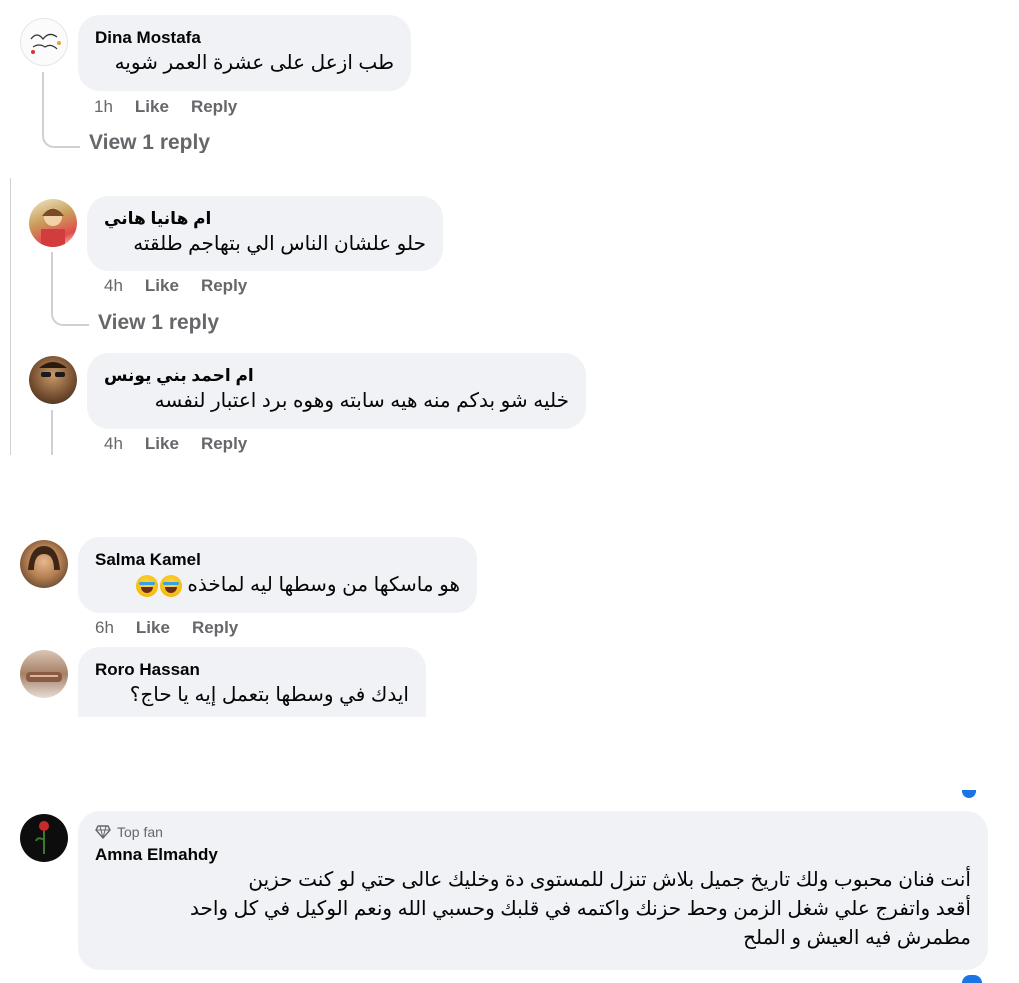 The image size is (1019, 983). Describe the element at coordinates (269, 695) in the screenshot. I see `comment-text: ايدك في وسطها بتعمل إيه يا حاج؟` at that location.